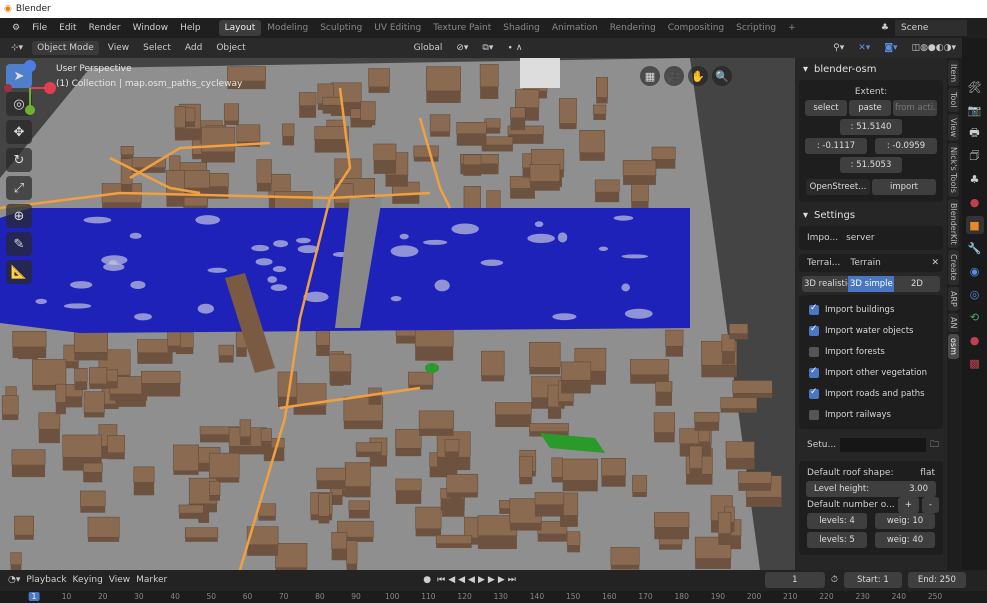 This screenshot has height=603, width=987. What do you see at coordinates (975, 363) in the screenshot?
I see `texture-properties-icon: ▩` at bounding box center [975, 363].